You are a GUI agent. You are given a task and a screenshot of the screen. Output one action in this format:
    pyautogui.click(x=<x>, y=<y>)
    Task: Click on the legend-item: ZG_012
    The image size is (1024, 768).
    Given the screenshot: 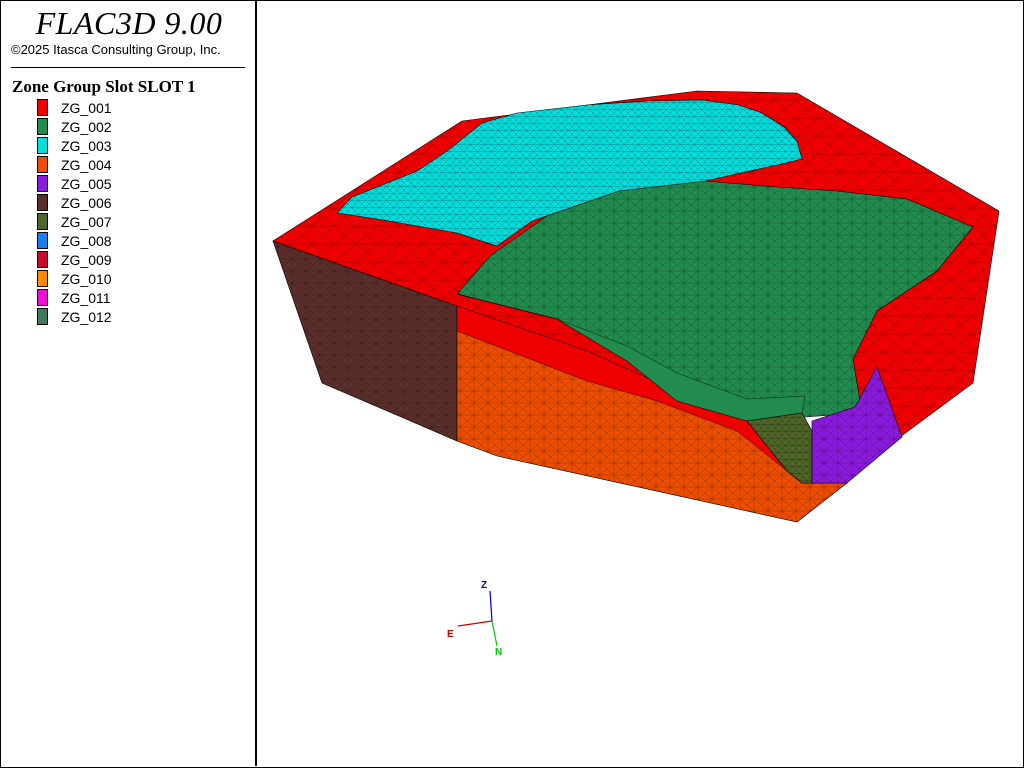 What is the action you would take?
    pyautogui.click(x=74, y=316)
    